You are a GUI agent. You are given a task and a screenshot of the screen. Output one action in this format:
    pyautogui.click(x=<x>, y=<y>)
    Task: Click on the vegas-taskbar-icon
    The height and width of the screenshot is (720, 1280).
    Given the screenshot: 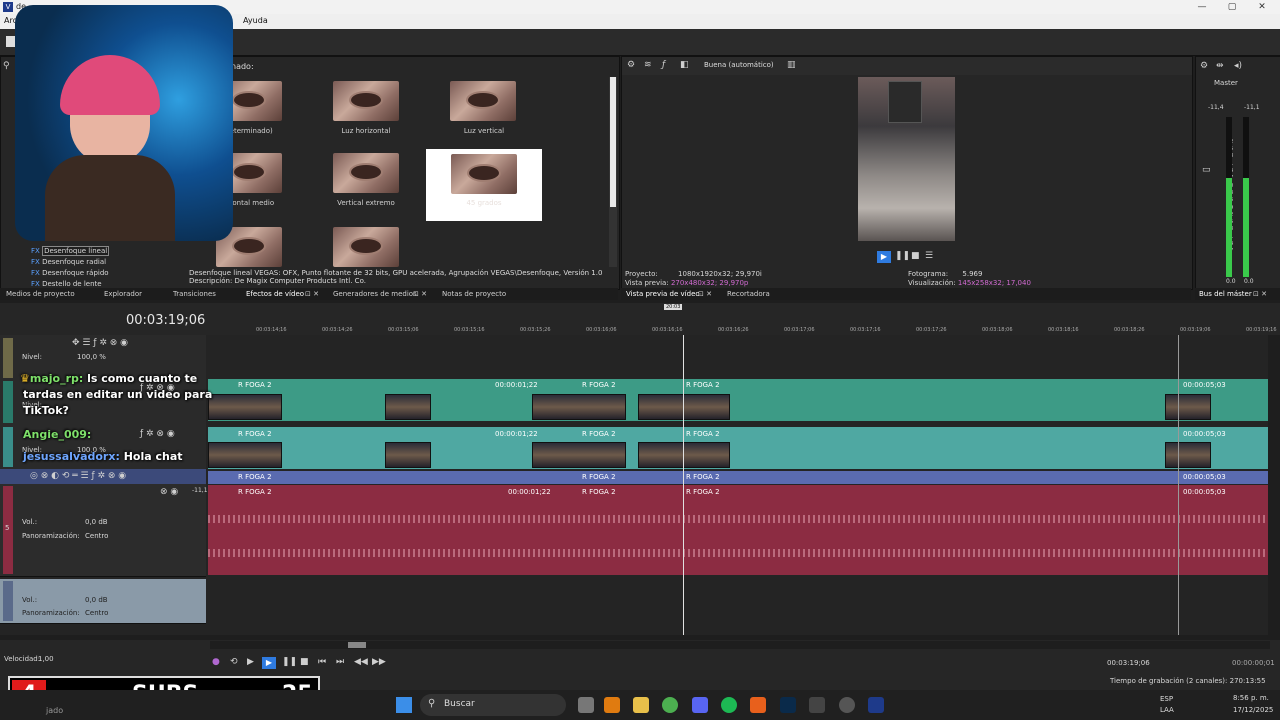 What is the action you would take?
    pyautogui.click(x=876, y=705)
    